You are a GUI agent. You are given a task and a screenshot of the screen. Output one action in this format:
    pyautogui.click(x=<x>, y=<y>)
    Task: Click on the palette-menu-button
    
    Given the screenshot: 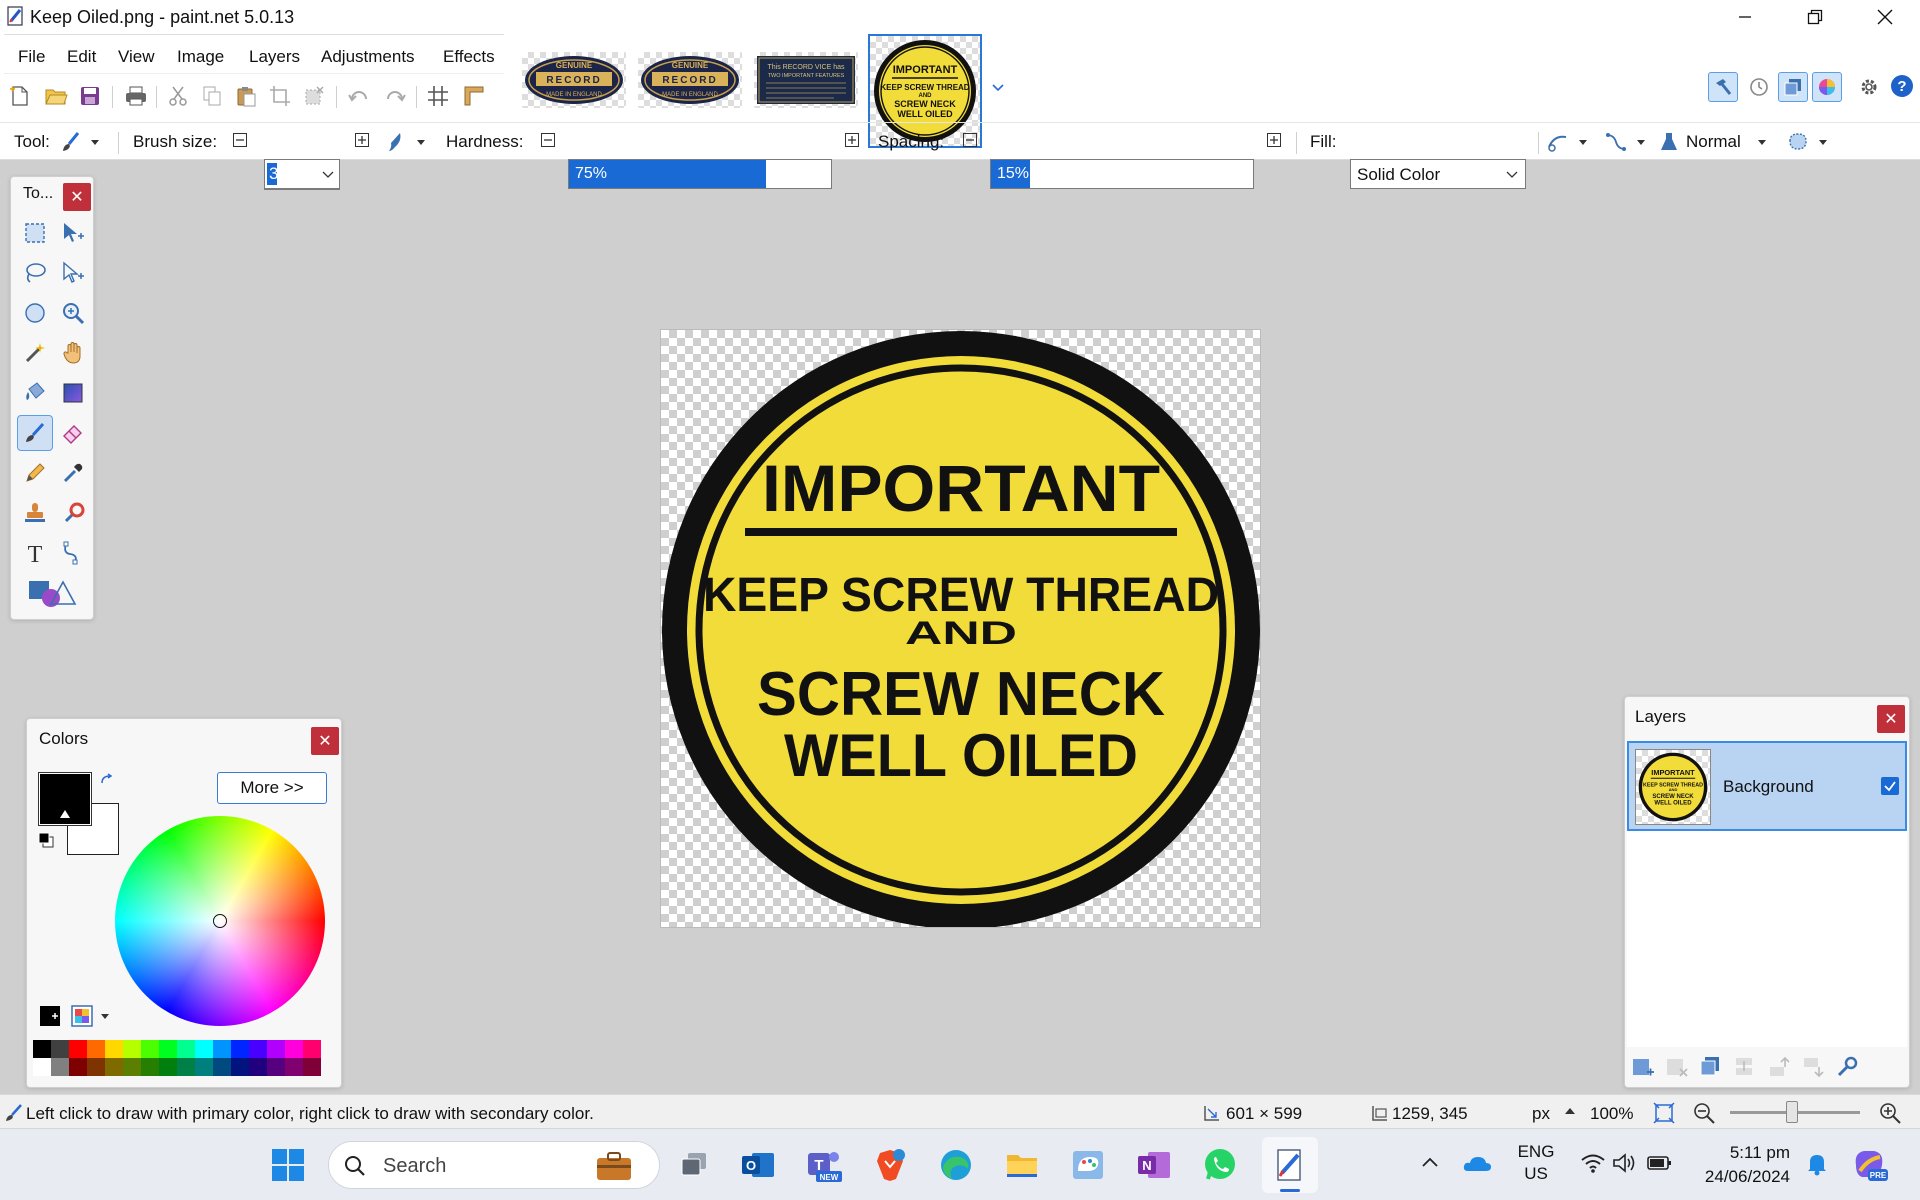 What is the action you would take?
    pyautogui.click(x=92, y=1016)
    